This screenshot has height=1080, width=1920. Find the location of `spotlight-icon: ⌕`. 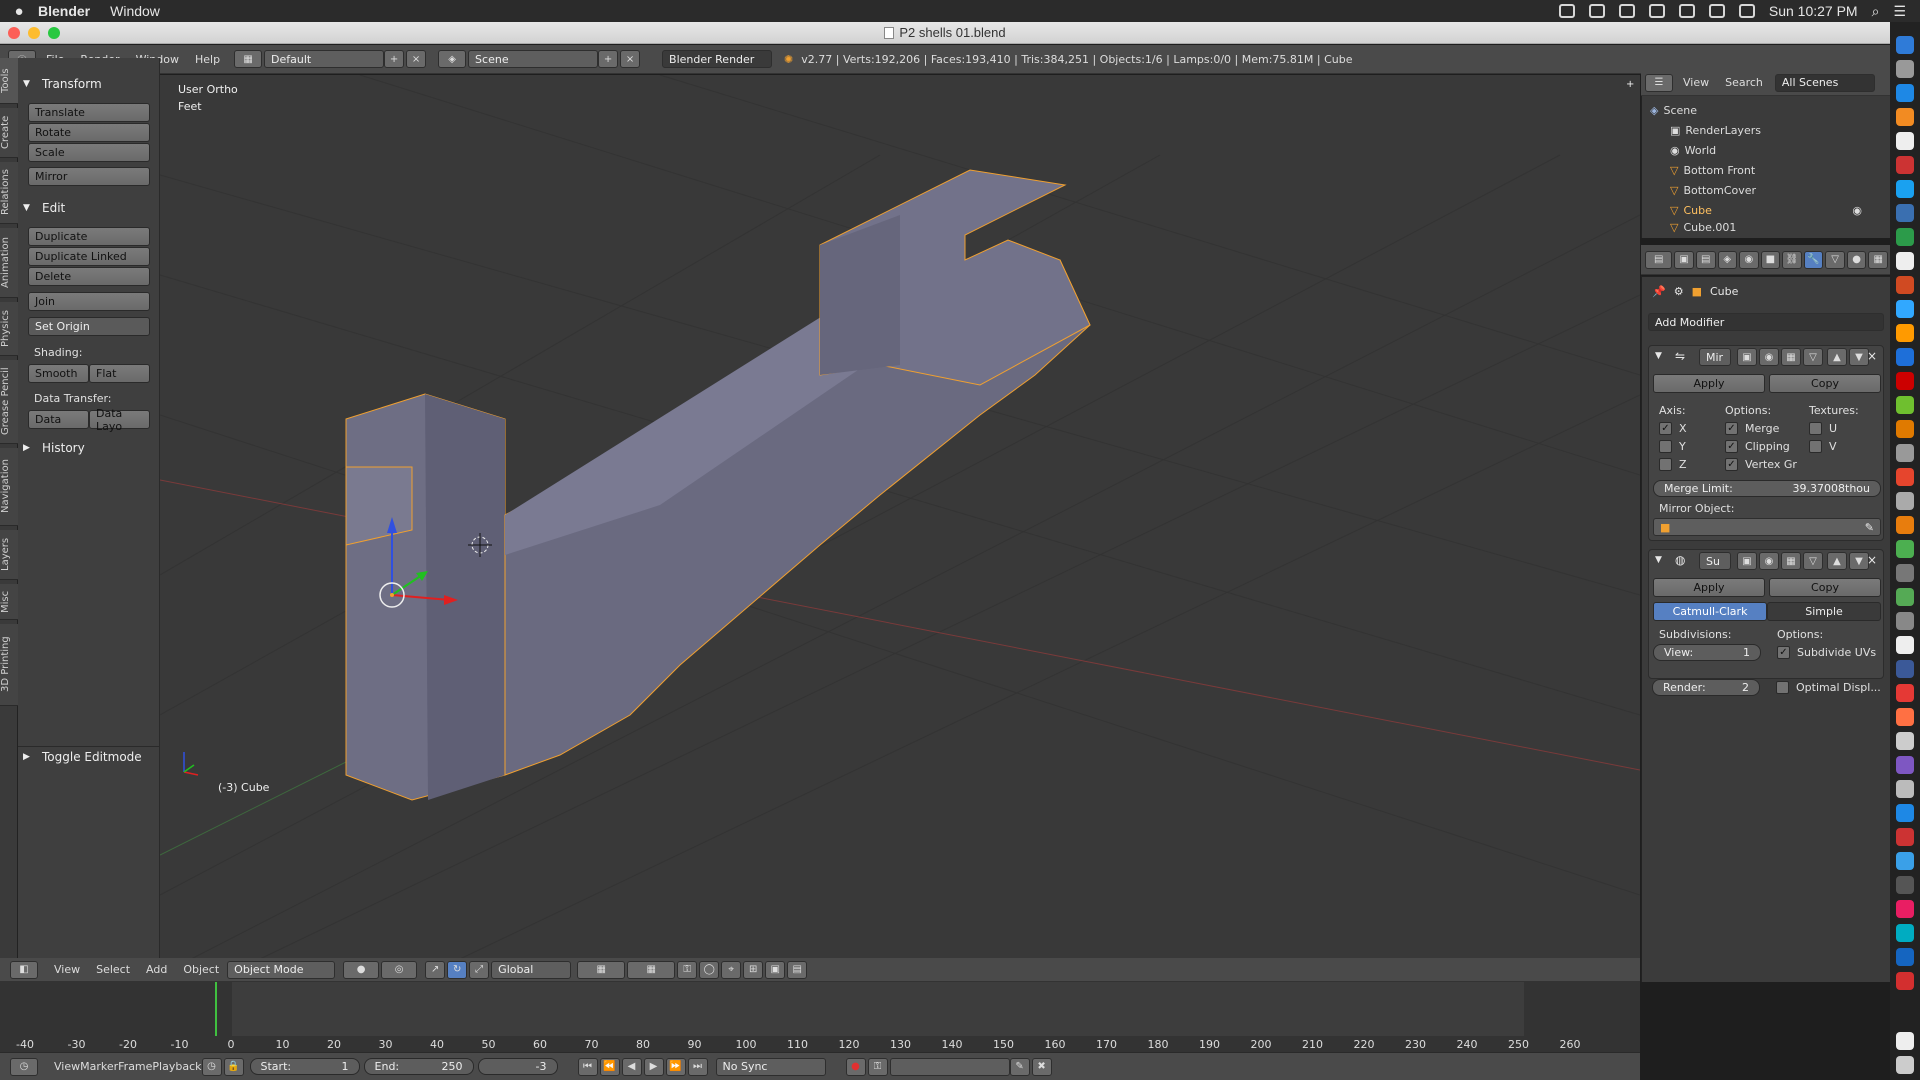

spotlight-icon: ⌕ is located at coordinates (1876, 11).